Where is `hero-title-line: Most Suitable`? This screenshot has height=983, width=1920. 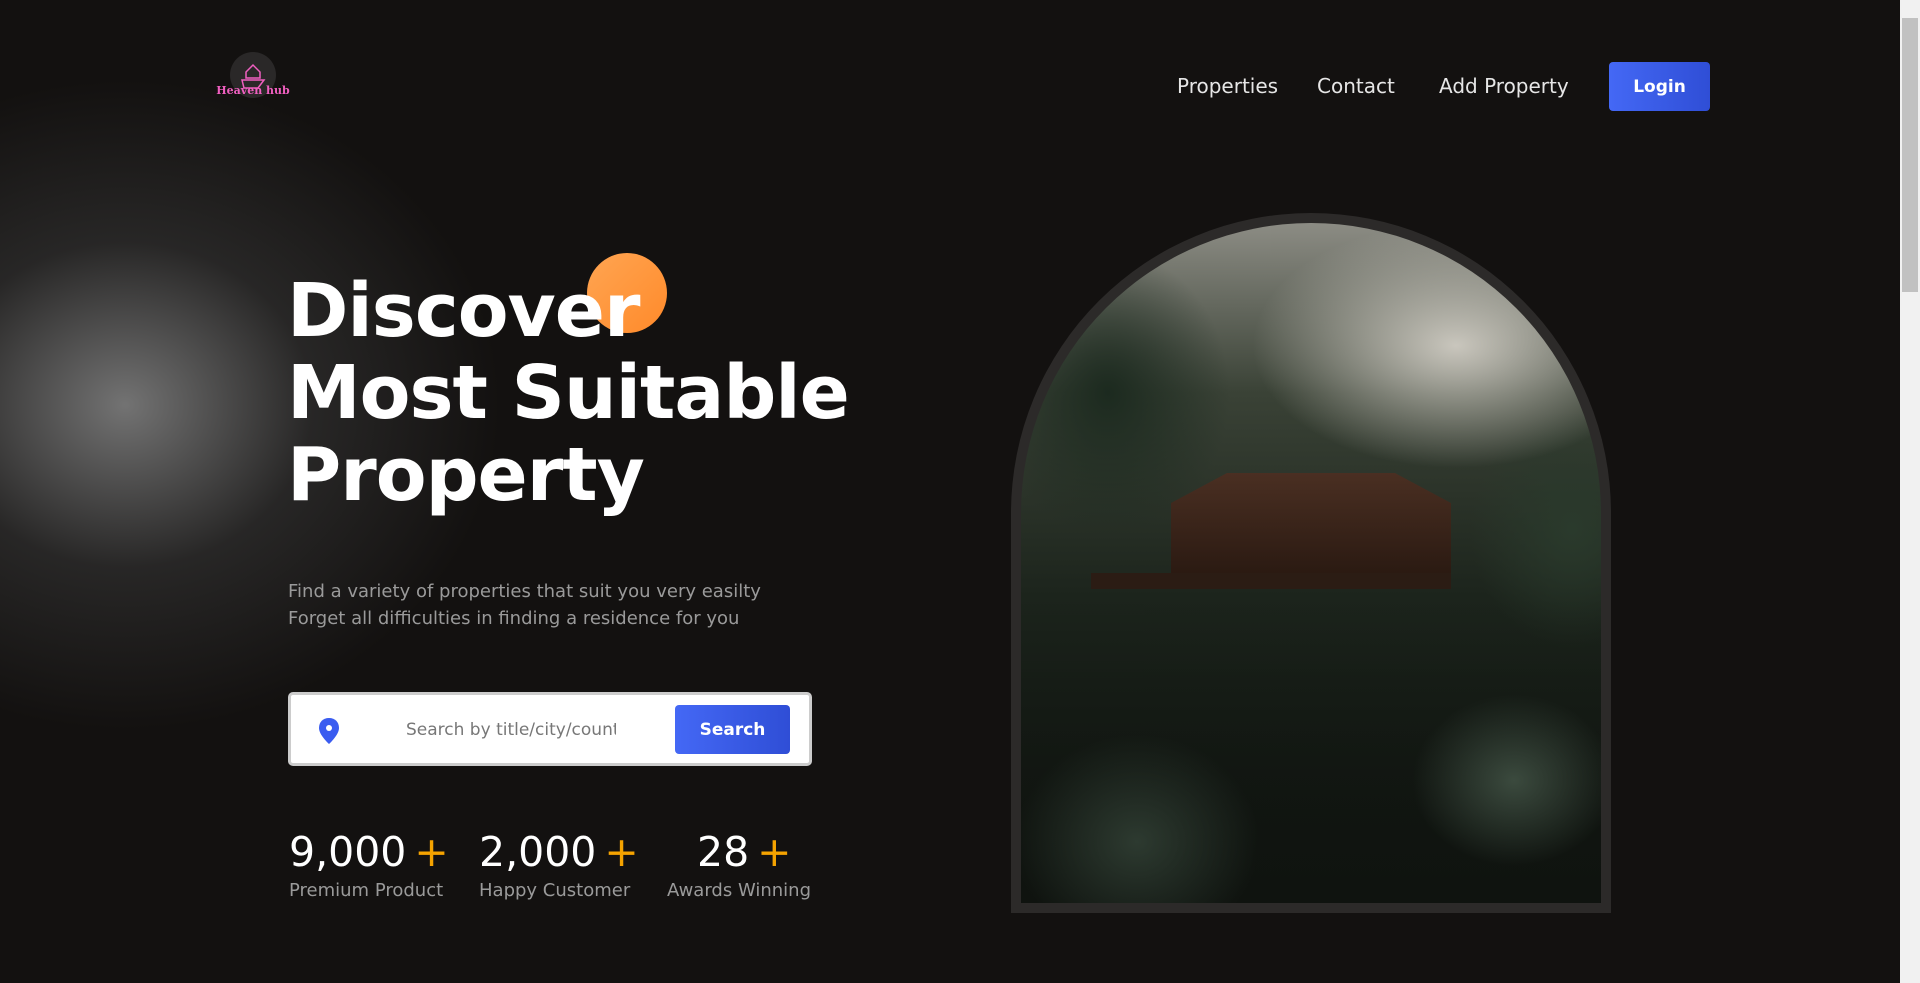 hero-title-line: Most Suitable is located at coordinates (568, 393).